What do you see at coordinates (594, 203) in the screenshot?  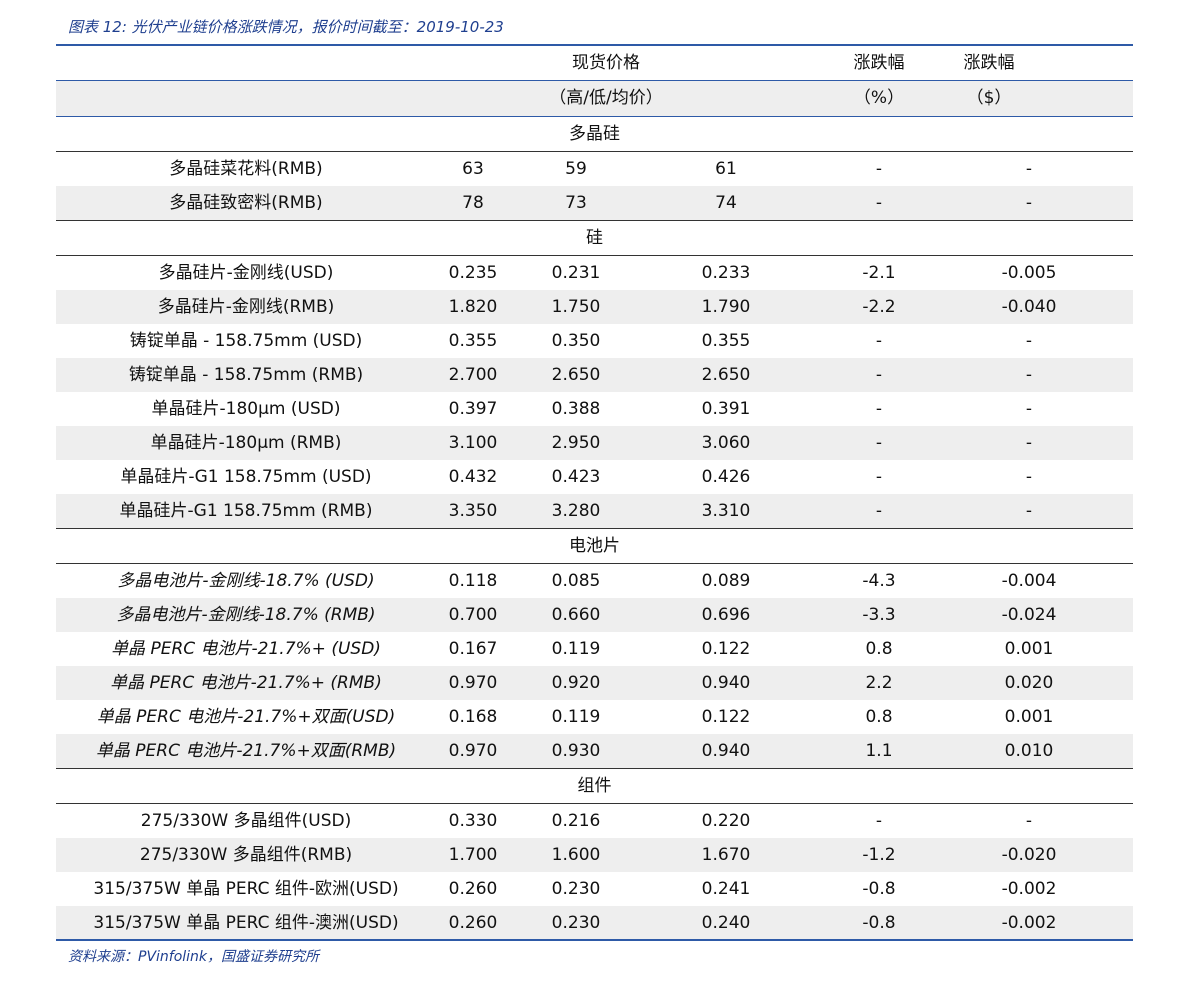 I see `table-row: 多晶硅致密料(RMB) 78 73 74 - -` at bounding box center [594, 203].